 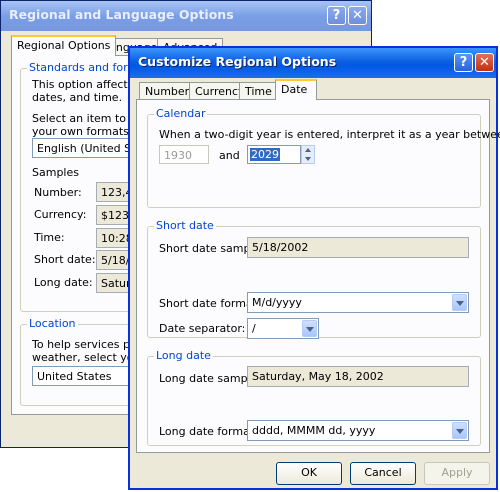 I want to click on currency-label: Currency:, so click(x=60, y=214).